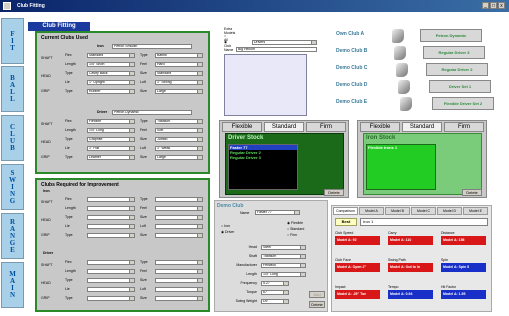 The height and width of the screenshot is (316, 509). I want to click on demo-delete-button: Delete, so click(317, 304).